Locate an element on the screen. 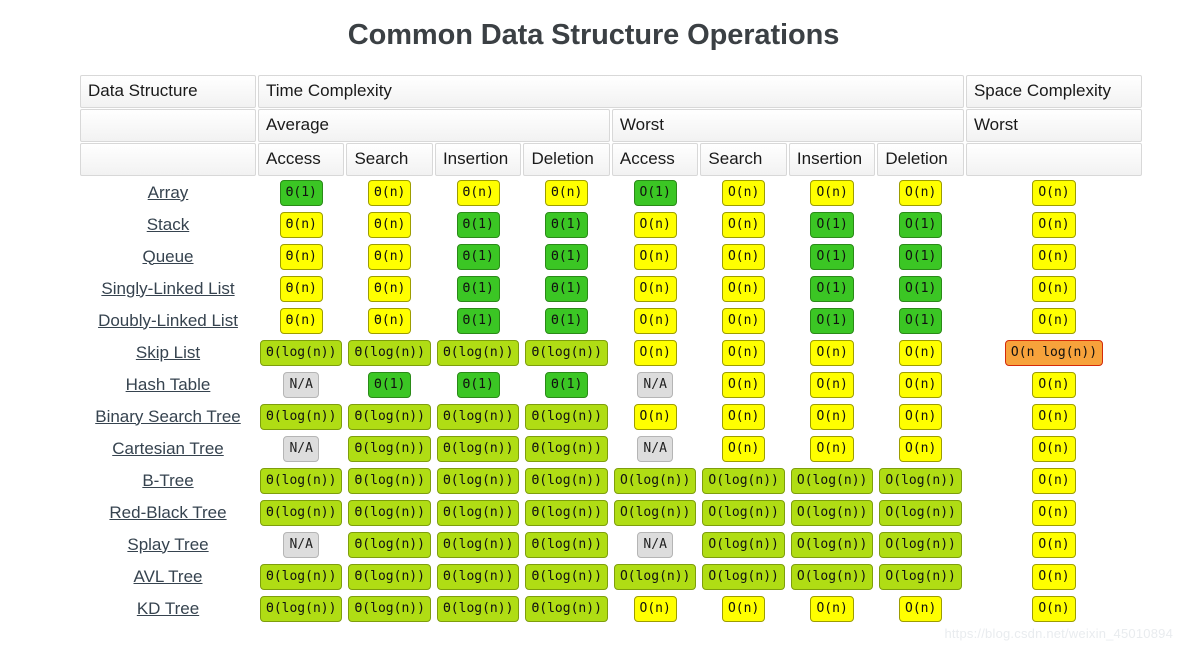 This screenshot has width=1187, height=647. data-structure-link: Skip List is located at coordinates (168, 352).